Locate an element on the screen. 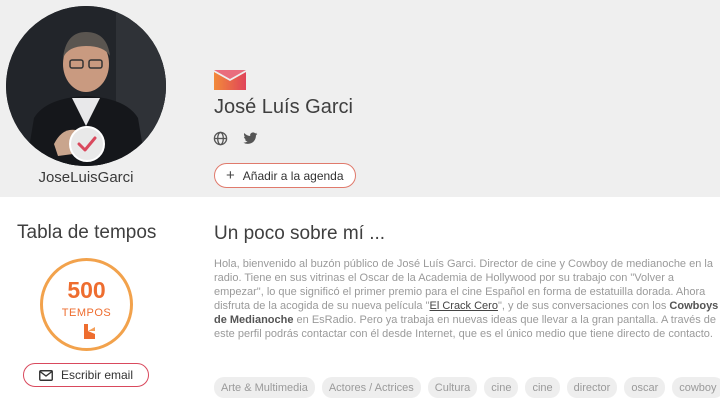 This screenshot has width=720, height=405. tempos-label: TEMPOS is located at coordinates (86, 313).